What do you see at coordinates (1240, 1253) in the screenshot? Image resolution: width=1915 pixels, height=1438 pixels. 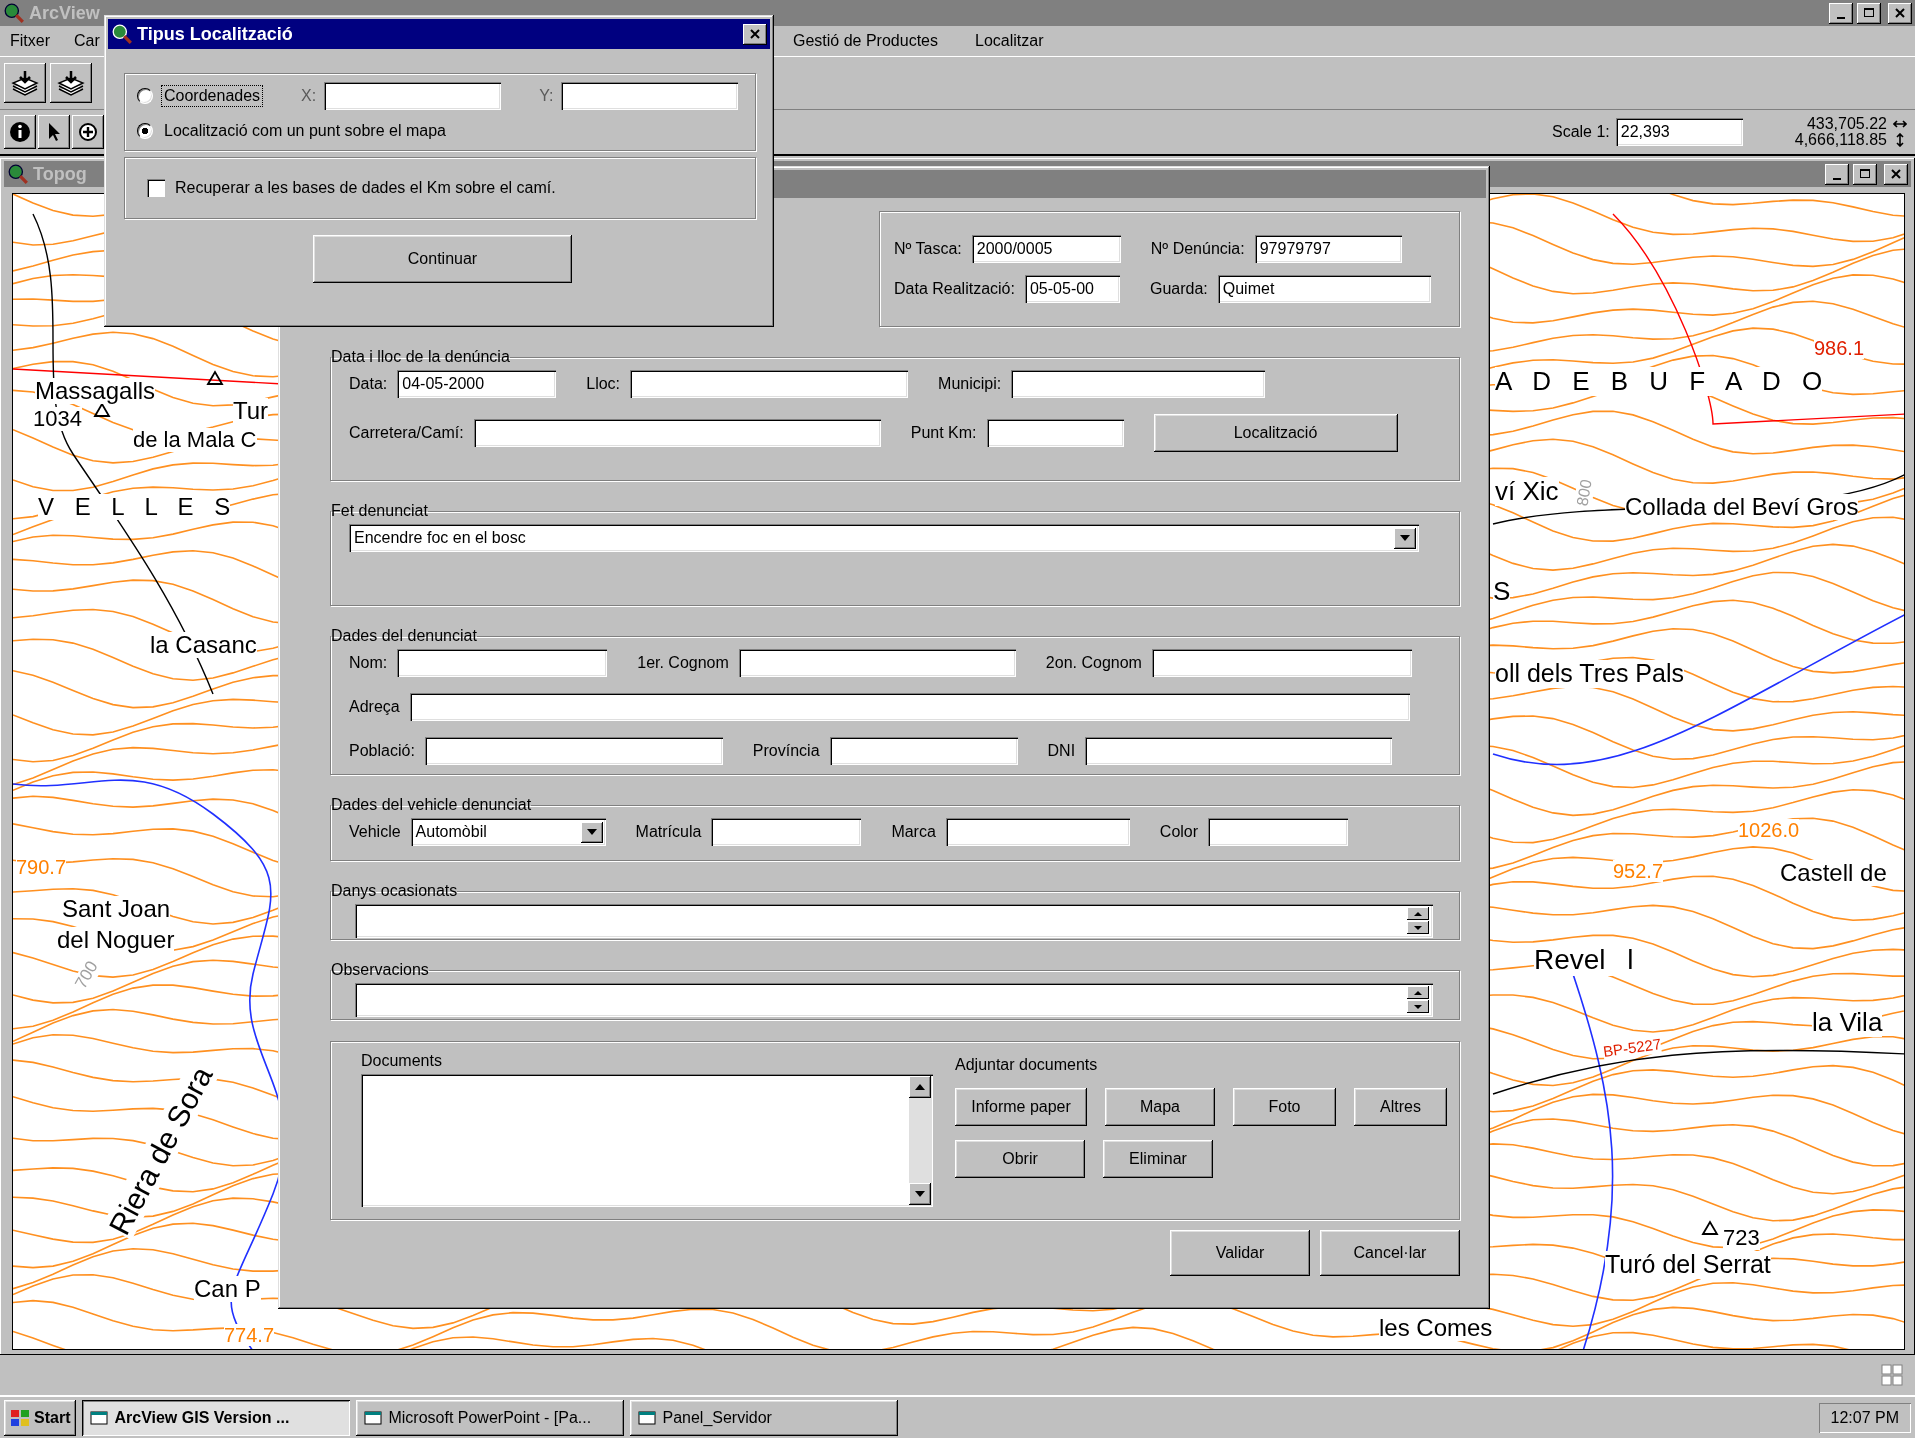 I see `button: Validar` at bounding box center [1240, 1253].